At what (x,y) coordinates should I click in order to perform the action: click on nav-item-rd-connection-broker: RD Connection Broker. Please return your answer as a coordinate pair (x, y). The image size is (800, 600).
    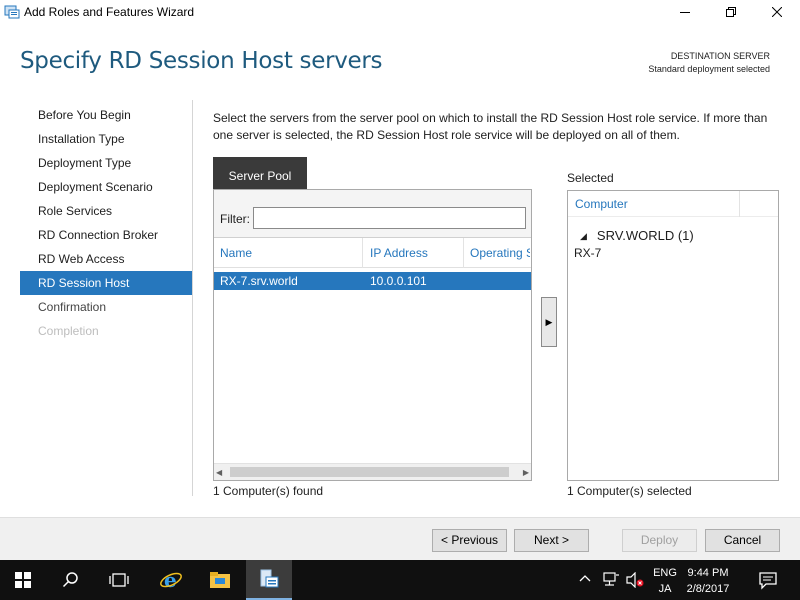
    Looking at the image, I should click on (106, 235).